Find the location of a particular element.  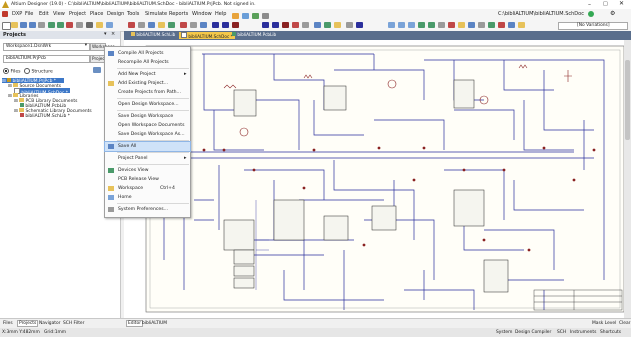

panel-search-icon is located at coordinates (97, 70).